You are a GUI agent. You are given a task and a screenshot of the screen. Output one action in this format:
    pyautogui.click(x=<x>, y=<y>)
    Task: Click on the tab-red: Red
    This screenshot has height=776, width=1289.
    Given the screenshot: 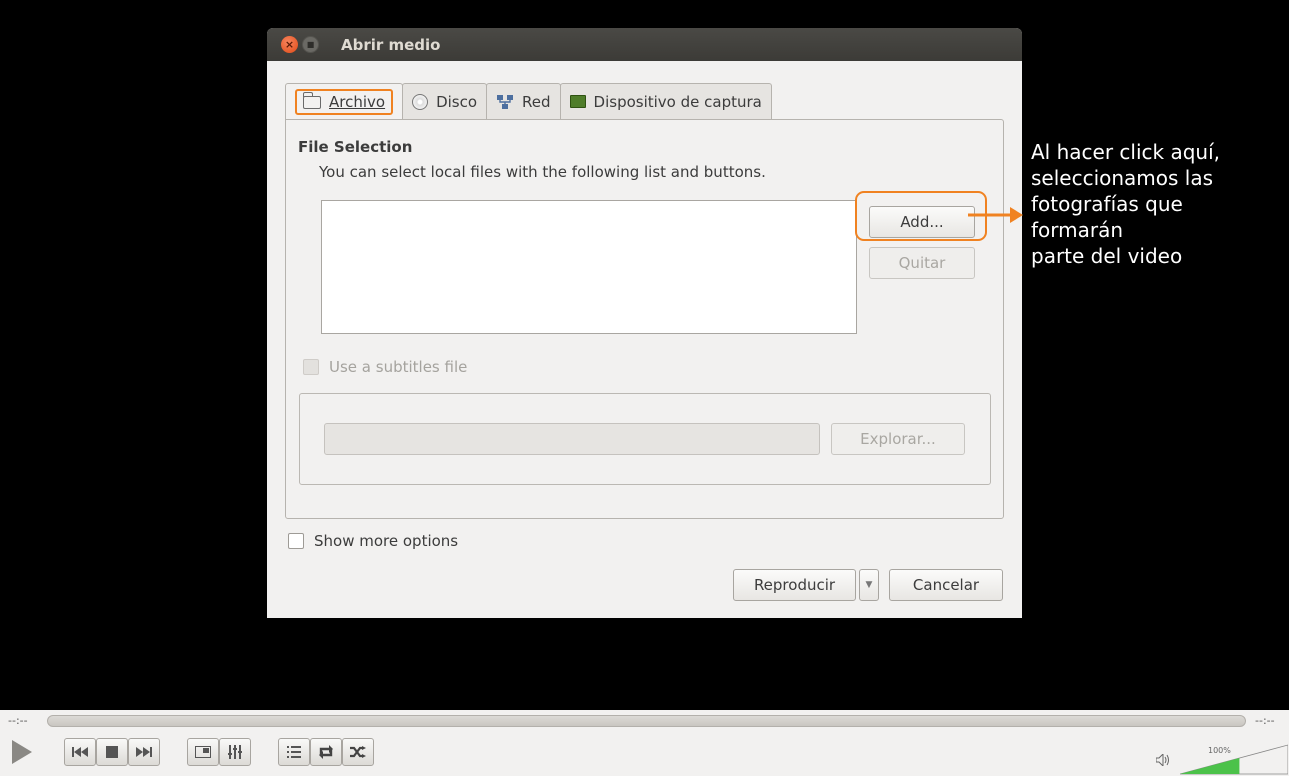 What is the action you would take?
    pyautogui.click(x=523, y=101)
    